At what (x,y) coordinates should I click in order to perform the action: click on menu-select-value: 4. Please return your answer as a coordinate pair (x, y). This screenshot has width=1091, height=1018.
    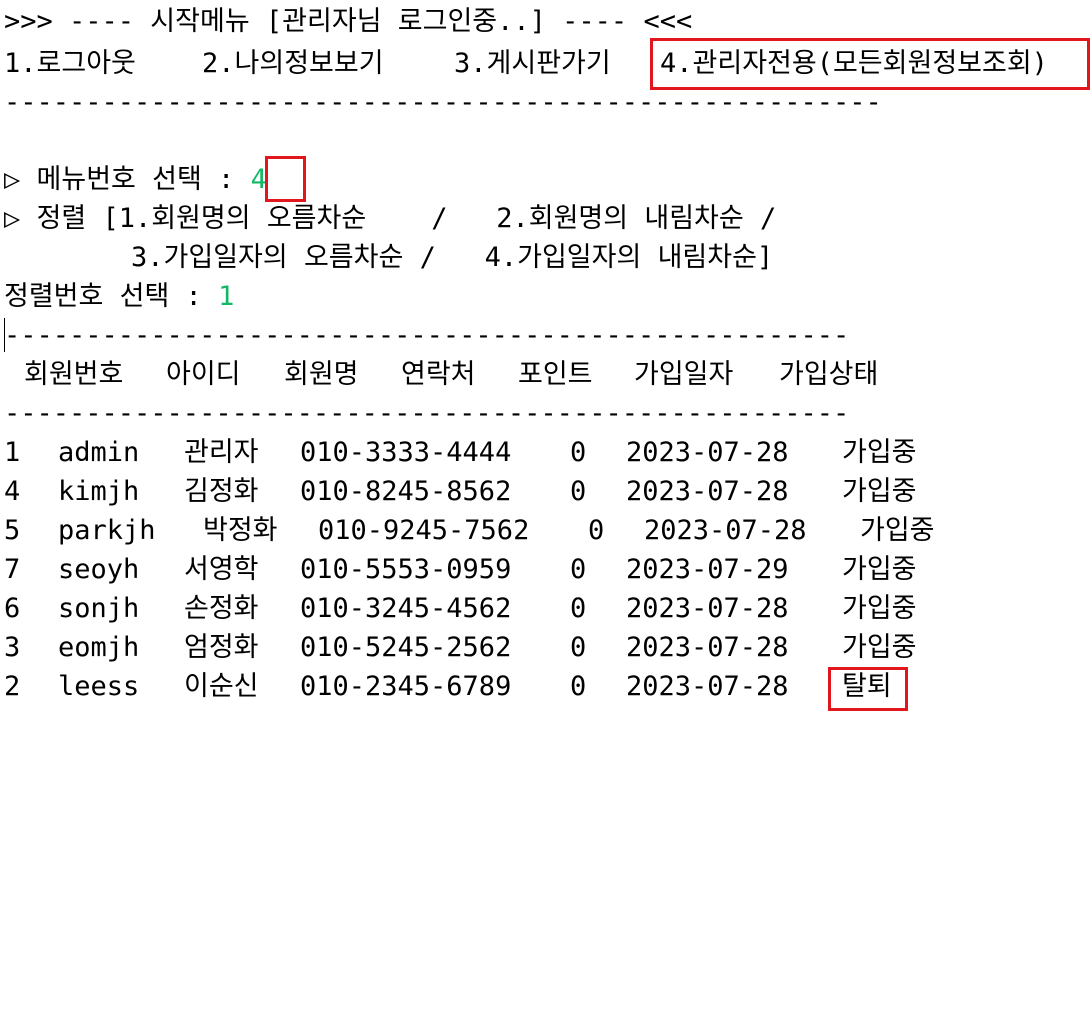
    Looking at the image, I should click on (258, 179).